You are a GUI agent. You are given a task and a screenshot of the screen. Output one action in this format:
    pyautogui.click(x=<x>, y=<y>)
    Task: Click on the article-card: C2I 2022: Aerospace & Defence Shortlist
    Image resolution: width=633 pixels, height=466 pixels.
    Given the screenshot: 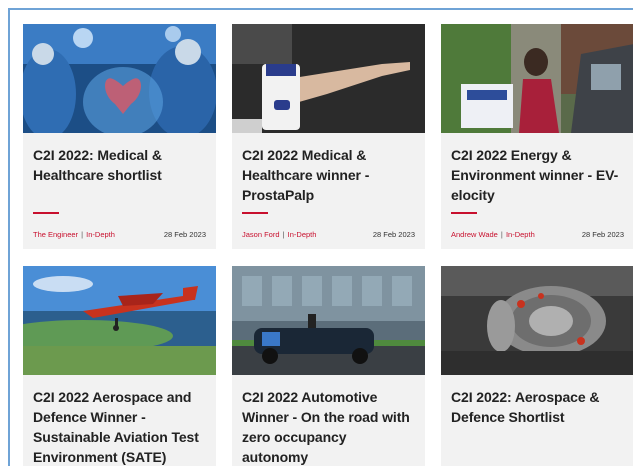 What is the action you would take?
    pyautogui.click(x=537, y=366)
    